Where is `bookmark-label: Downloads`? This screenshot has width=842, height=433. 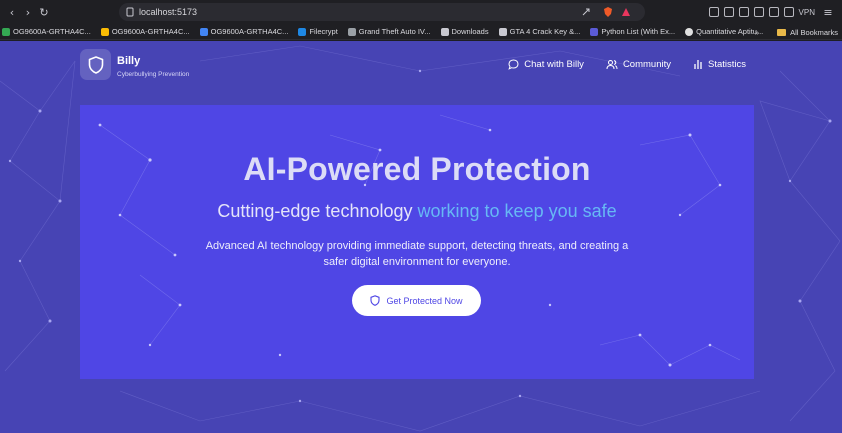 bookmark-label: Downloads is located at coordinates (470, 31).